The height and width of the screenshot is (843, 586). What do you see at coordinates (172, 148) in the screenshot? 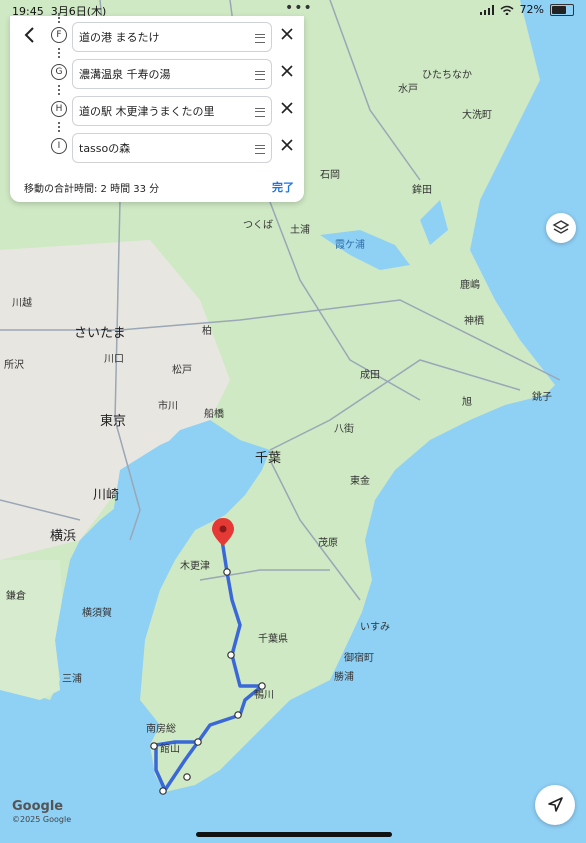
I see `stop-field-i: tassoの森` at bounding box center [172, 148].